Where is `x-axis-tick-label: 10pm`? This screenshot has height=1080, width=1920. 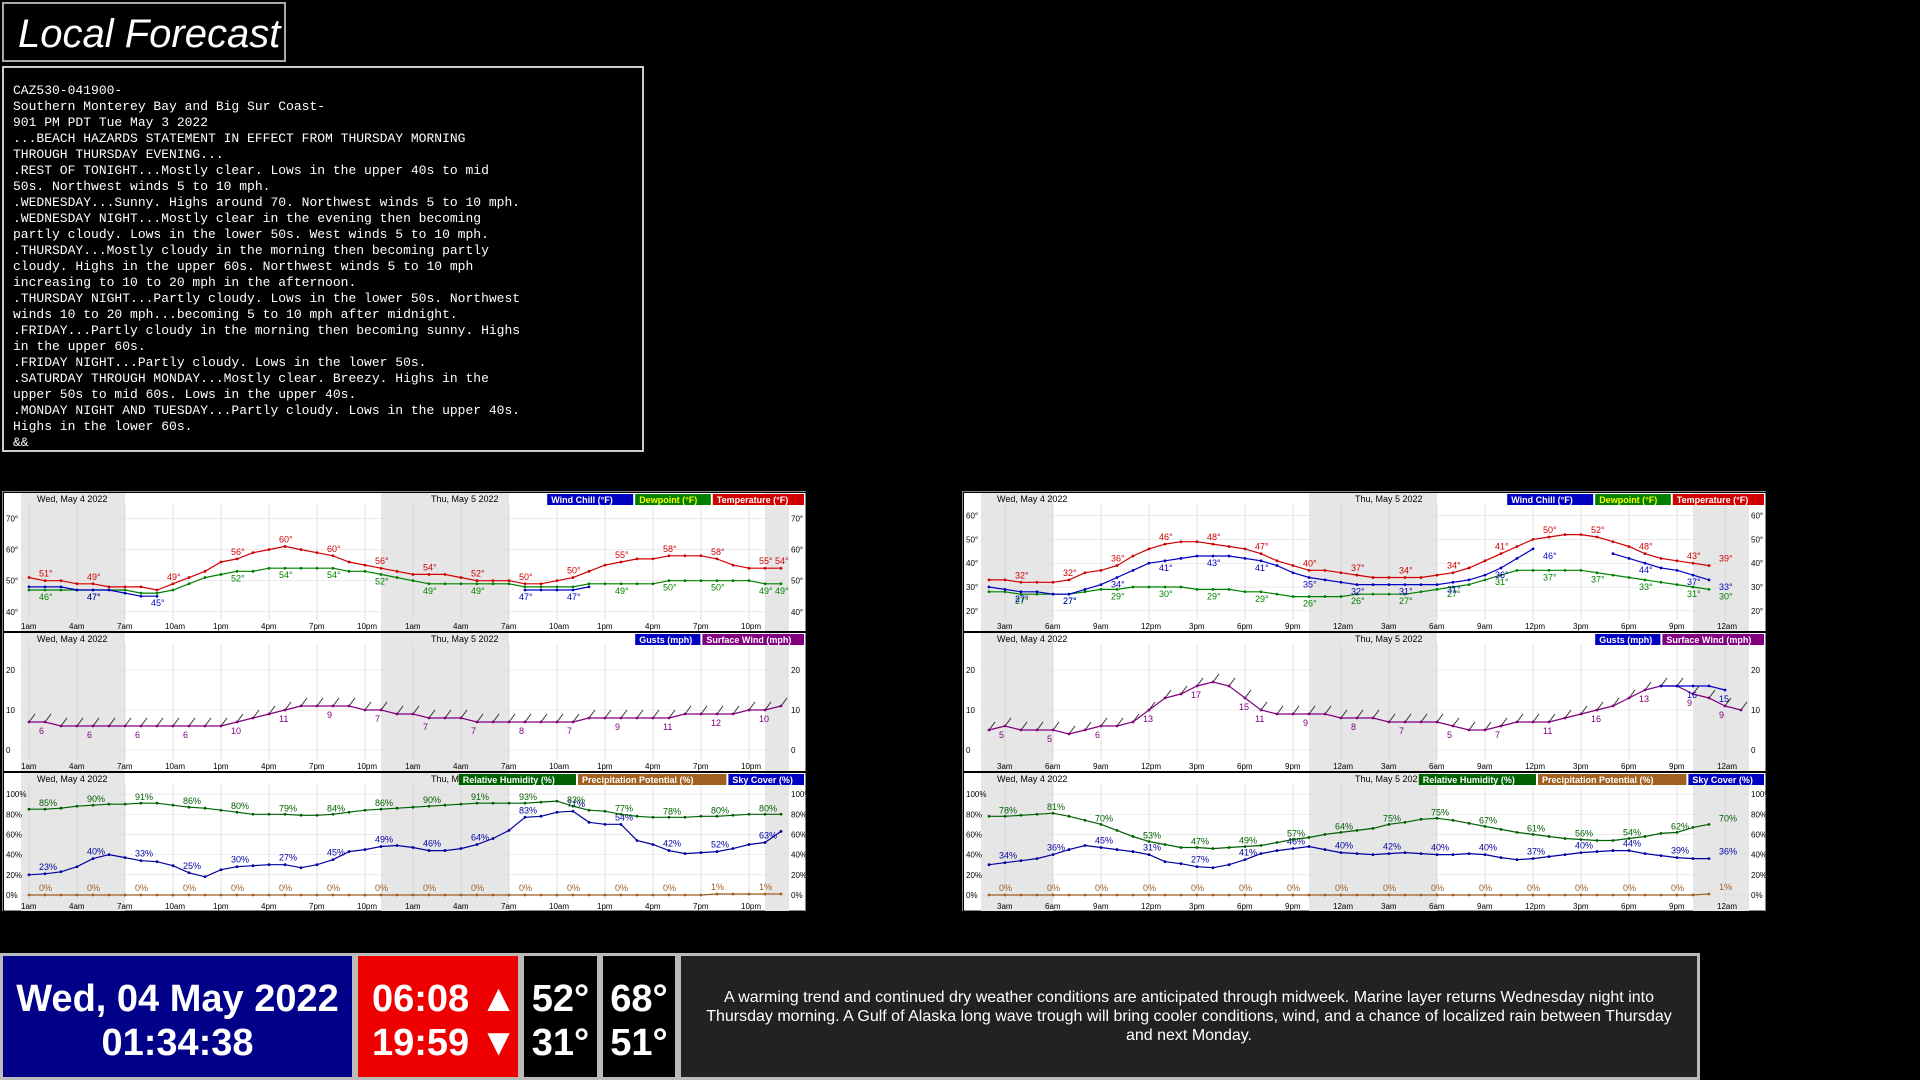
x-axis-tick-label: 10pm is located at coordinates (367, 906).